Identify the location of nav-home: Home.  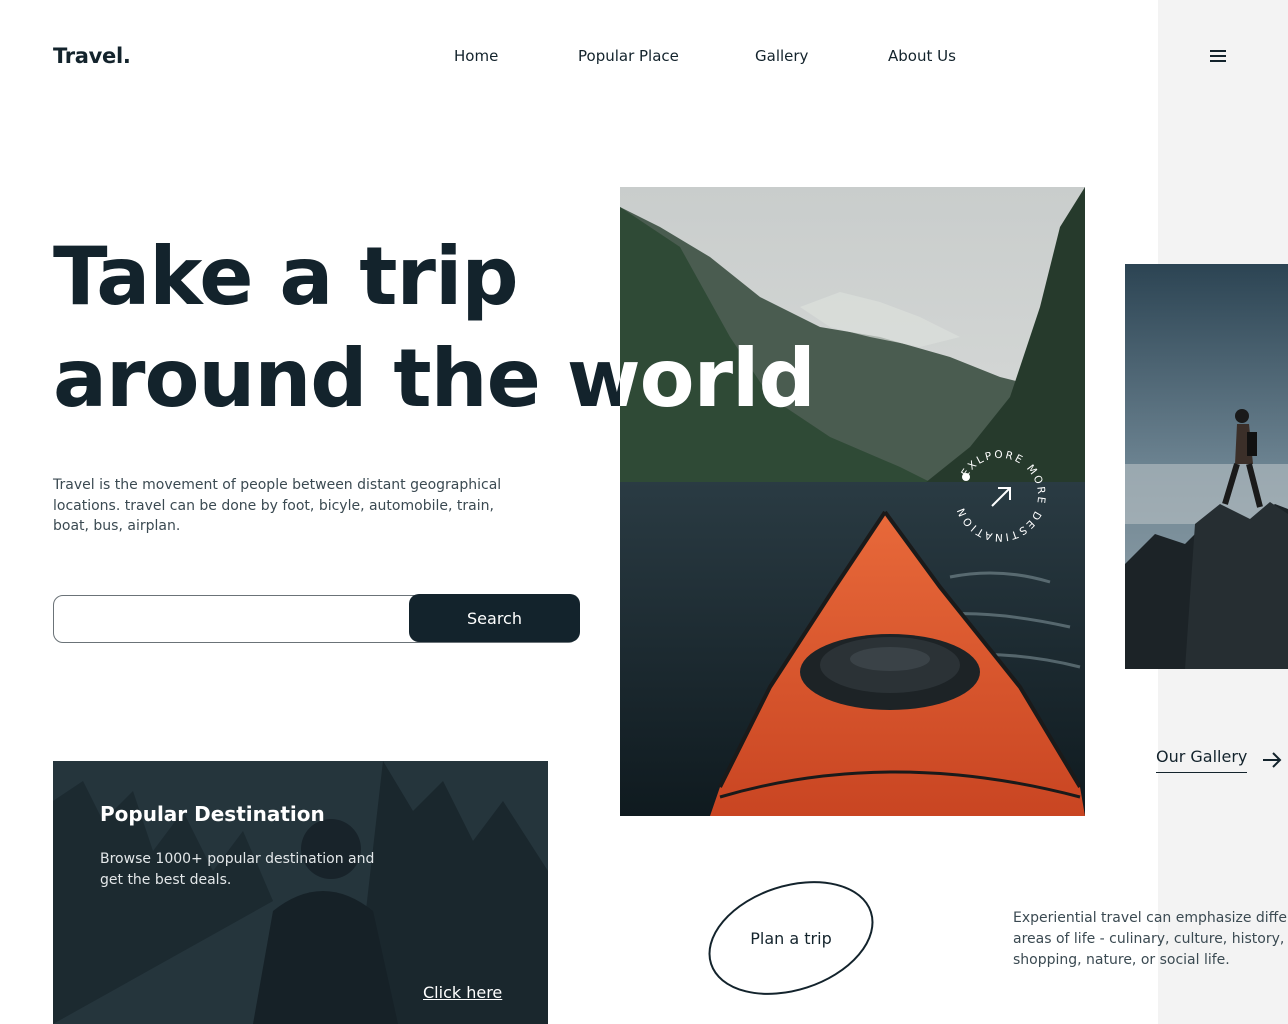
(476, 56).